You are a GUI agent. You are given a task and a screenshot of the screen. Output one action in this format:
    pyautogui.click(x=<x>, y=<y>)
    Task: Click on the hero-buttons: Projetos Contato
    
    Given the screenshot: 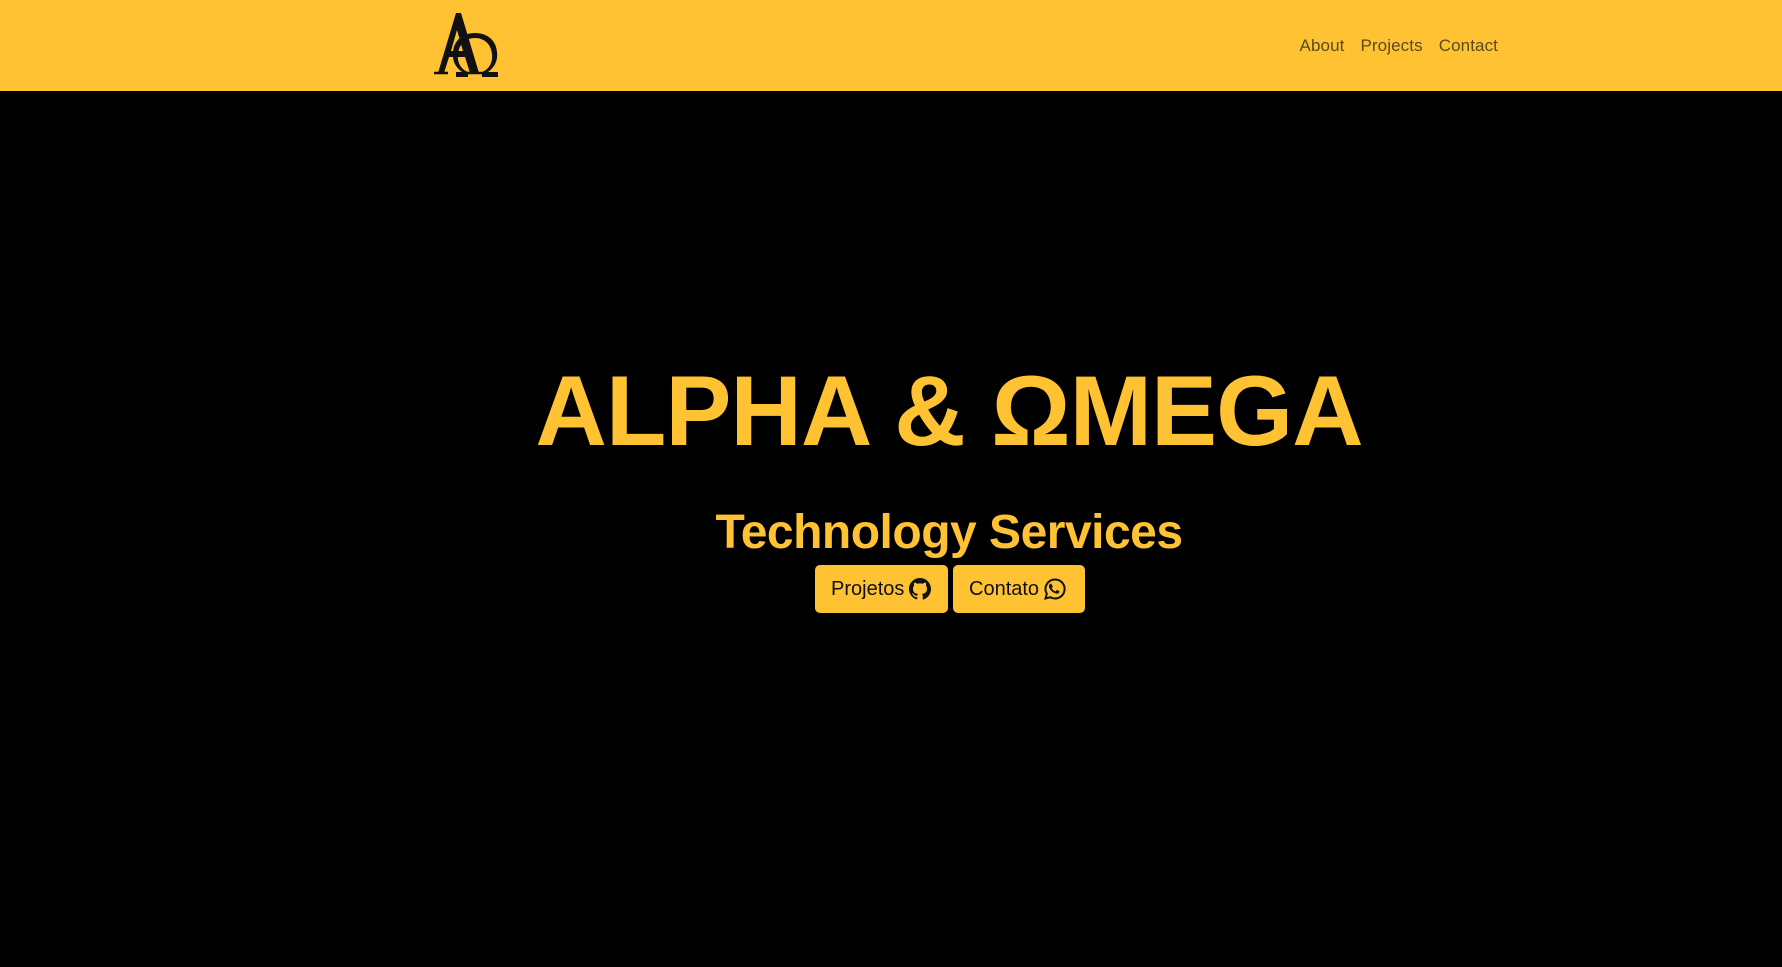 What is the action you would take?
    pyautogui.click(x=950, y=589)
    